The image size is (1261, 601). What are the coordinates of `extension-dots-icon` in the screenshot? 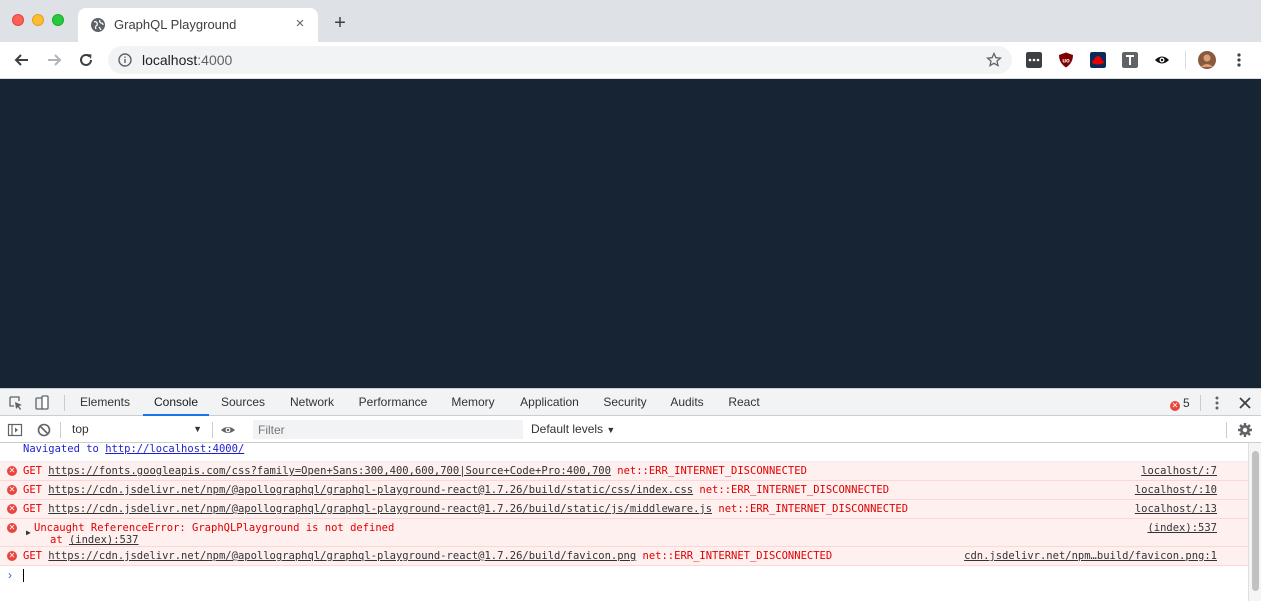 It's located at (1034, 60).